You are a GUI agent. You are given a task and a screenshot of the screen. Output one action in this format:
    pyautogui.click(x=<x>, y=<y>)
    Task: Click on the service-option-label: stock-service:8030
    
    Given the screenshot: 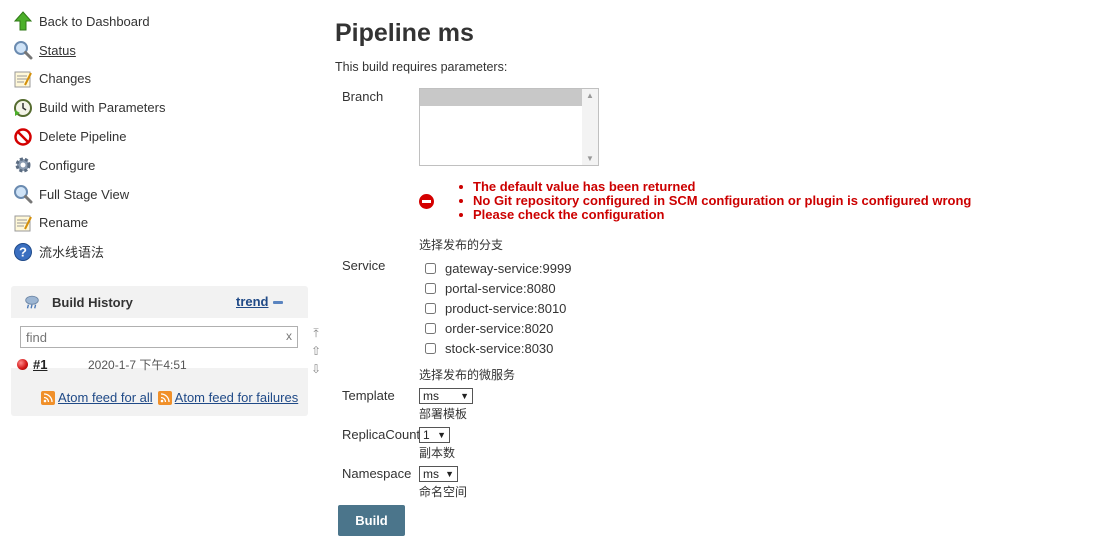 What is the action you would take?
    pyautogui.click(x=499, y=348)
    